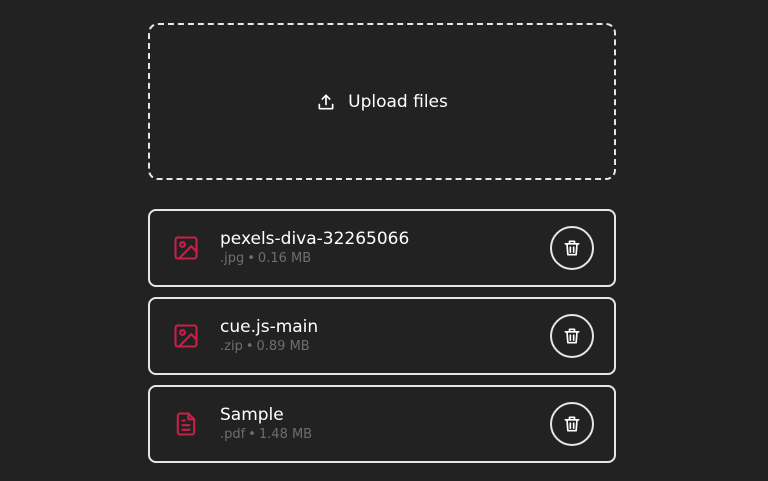 The image size is (768, 481). I want to click on file-item: cue.js-main .zip • 0.89 MB, so click(382, 336).